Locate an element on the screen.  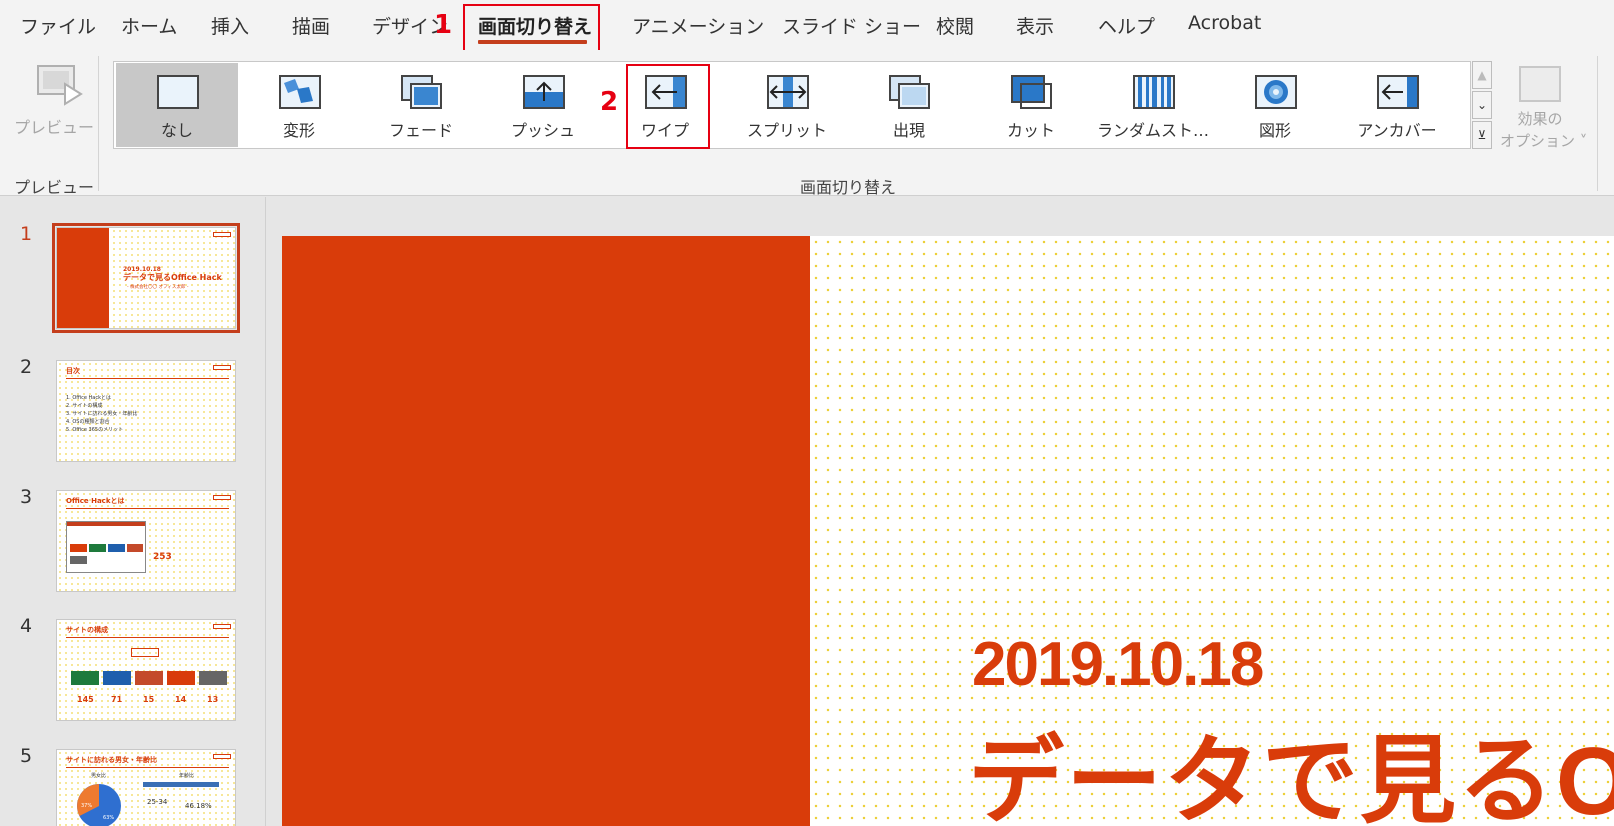
step-number-2: 2 is located at coordinates (609, 102).